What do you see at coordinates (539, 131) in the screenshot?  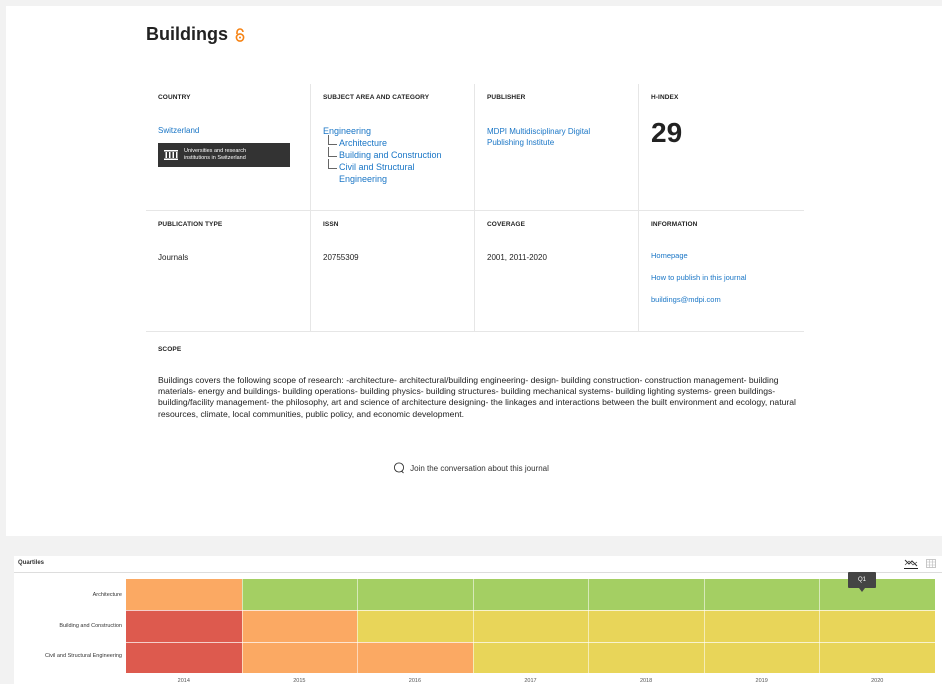 I see `publisher-line-1: MDPI Multidisciplinary Digital` at bounding box center [539, 131].